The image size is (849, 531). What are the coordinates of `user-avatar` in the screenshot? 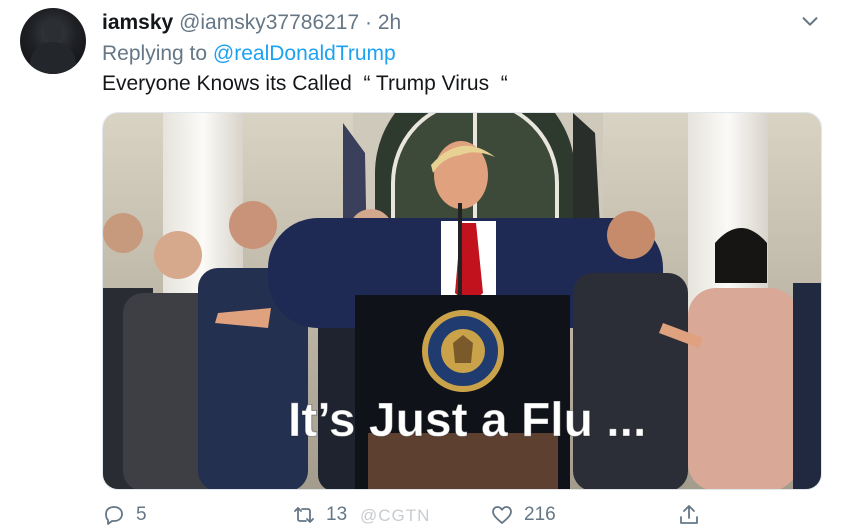 It's located at (53, 41).